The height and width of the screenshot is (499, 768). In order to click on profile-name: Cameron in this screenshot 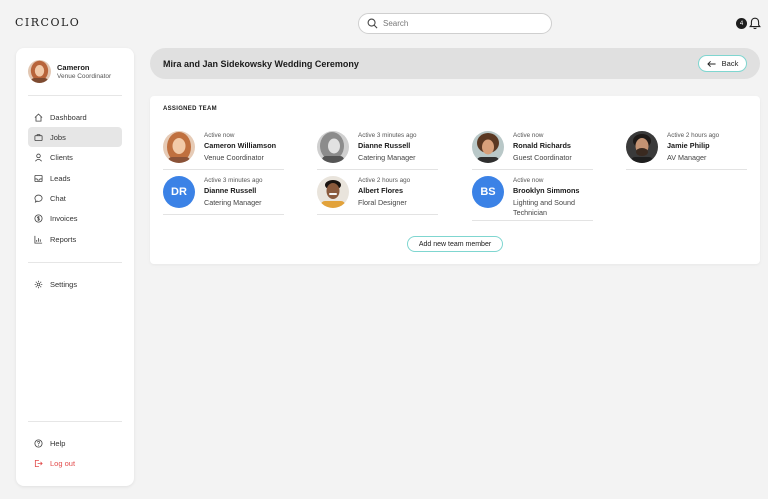, I will do `click(73, 67)`.